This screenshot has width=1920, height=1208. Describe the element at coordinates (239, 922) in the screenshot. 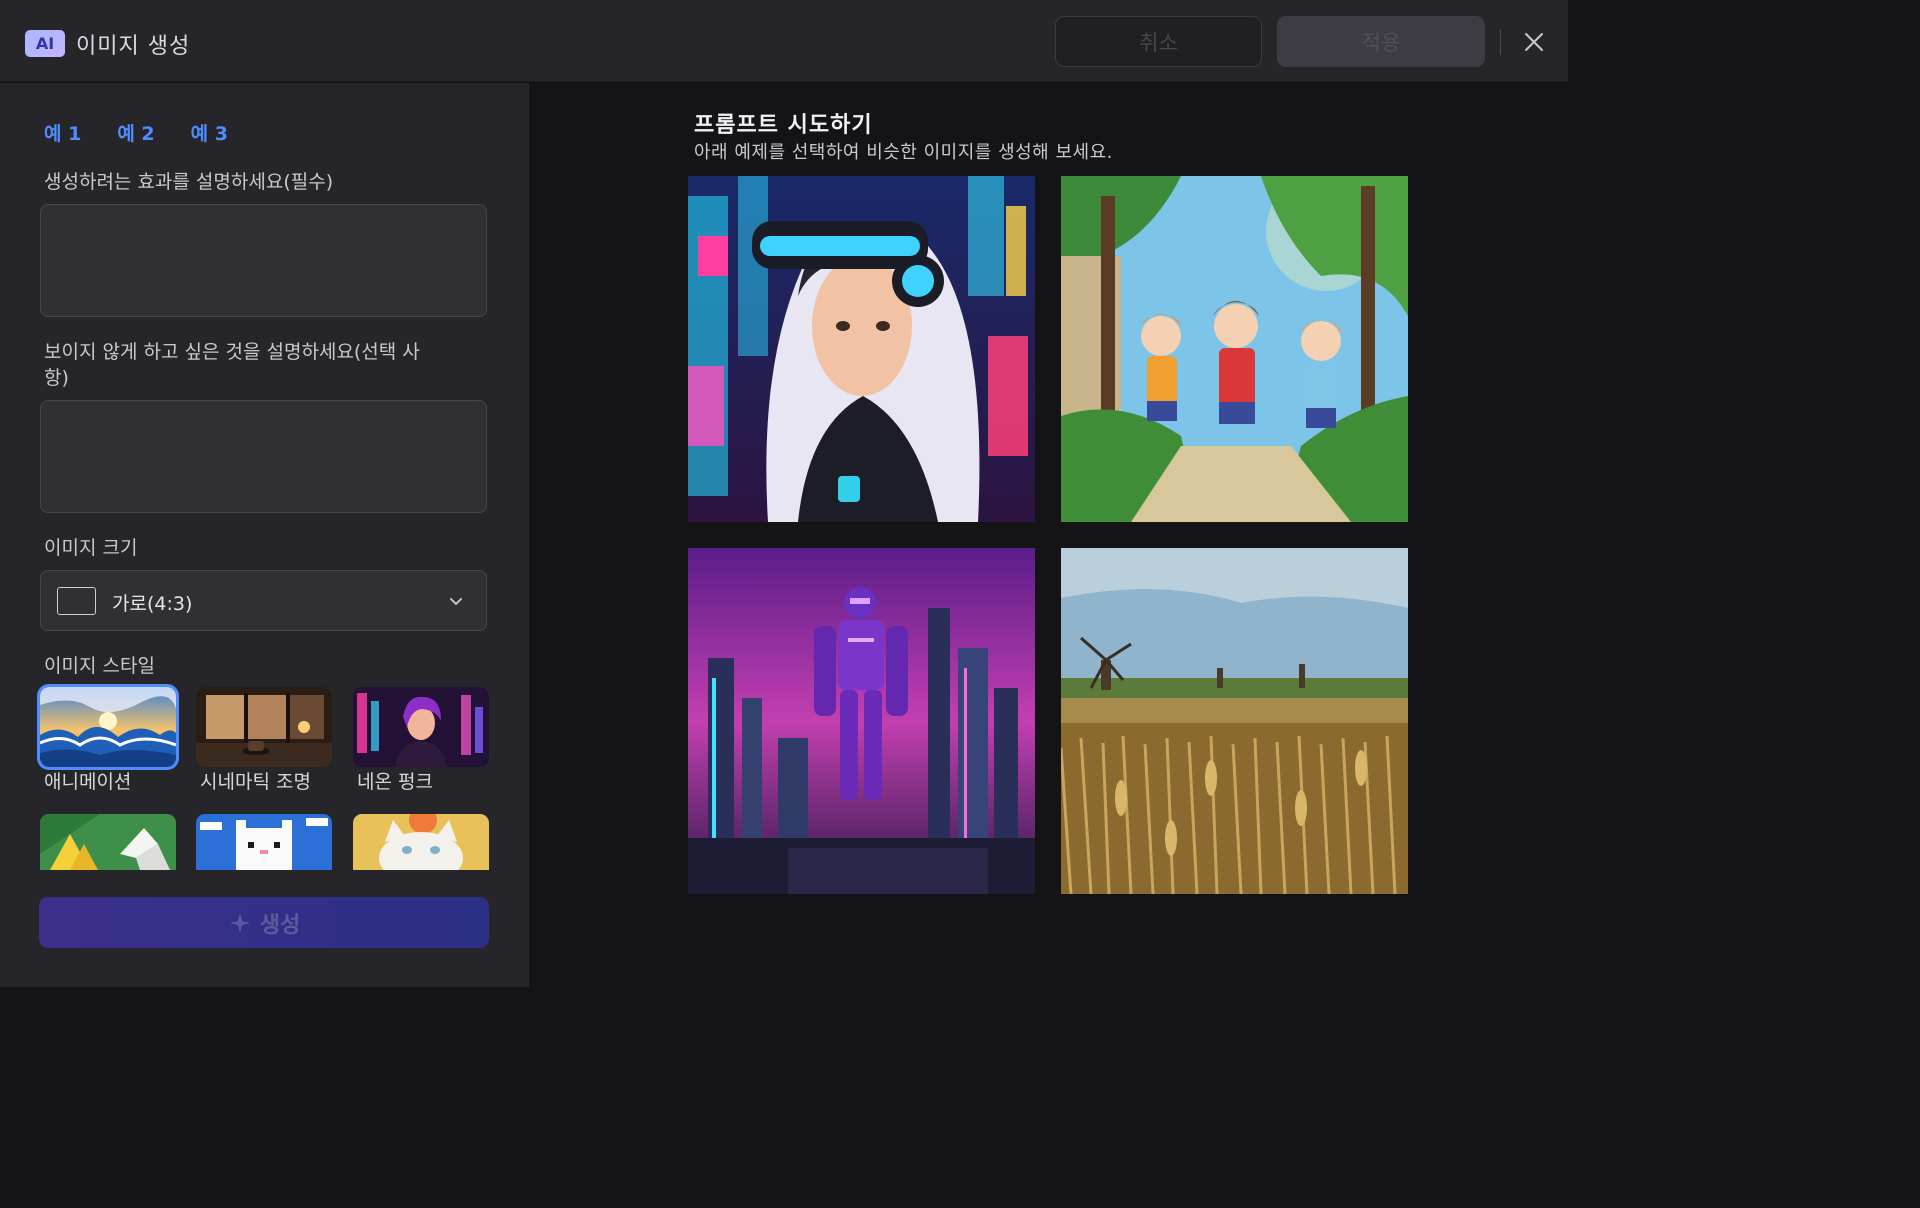

I see `sparkle-icon` at that location.